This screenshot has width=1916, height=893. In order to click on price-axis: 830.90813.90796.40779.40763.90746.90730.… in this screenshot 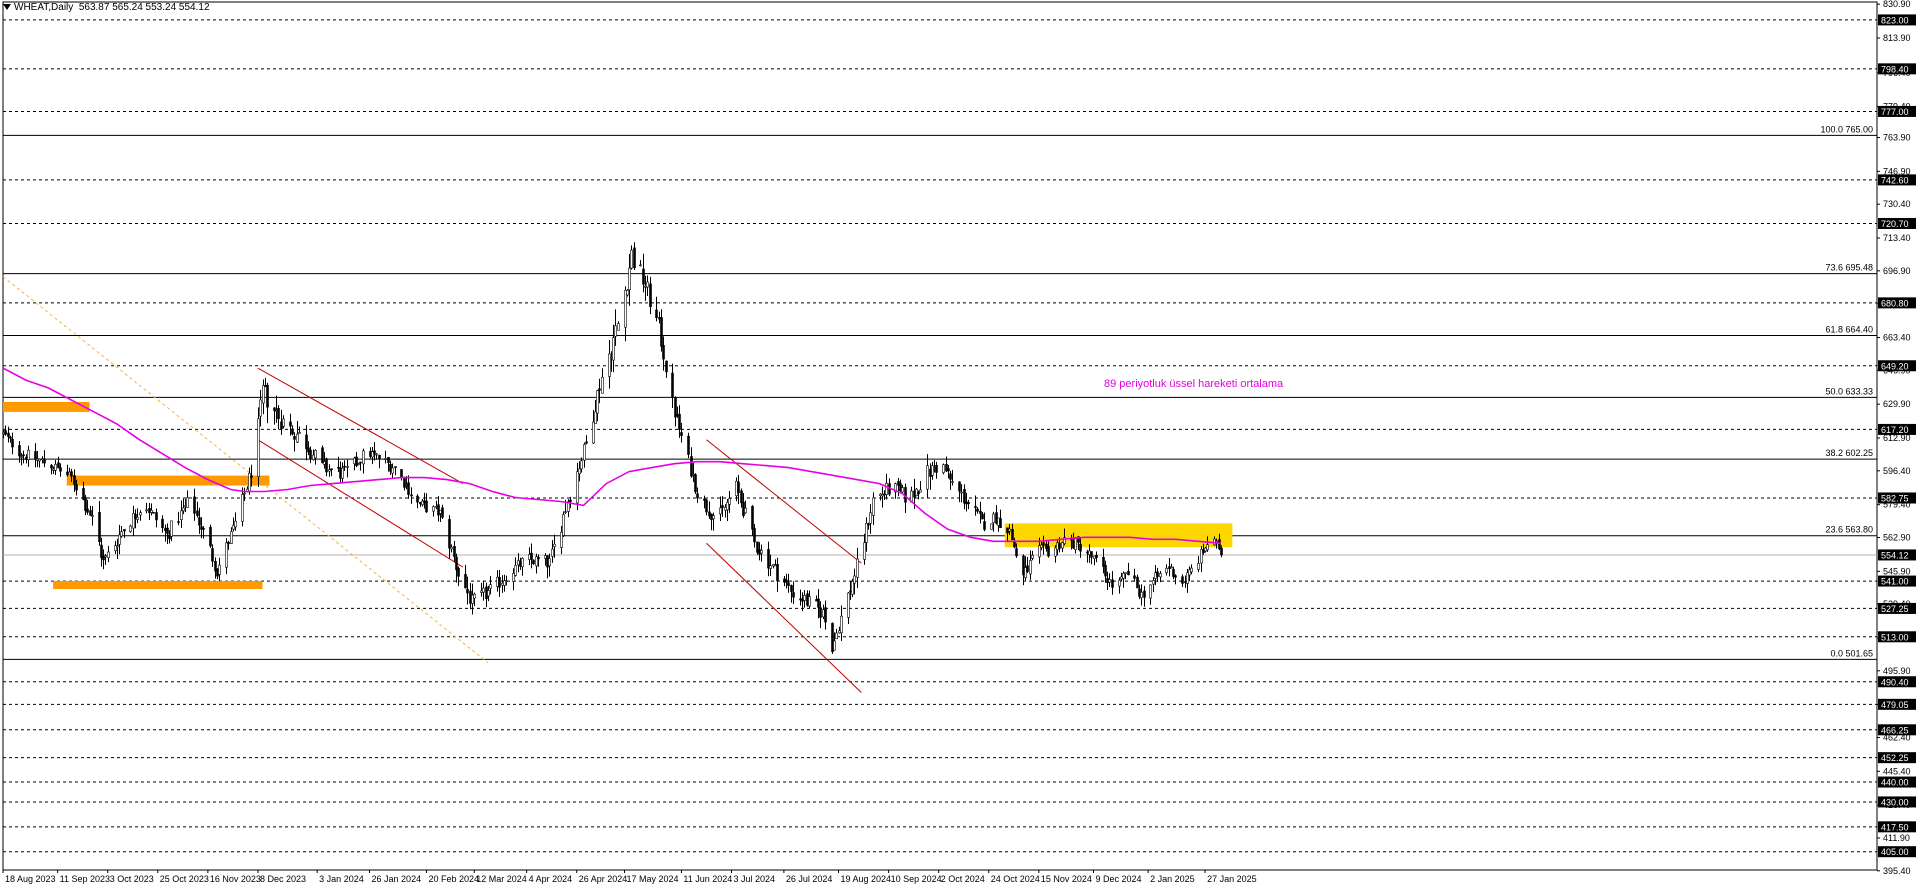, I will do `click(1894, 438)`.